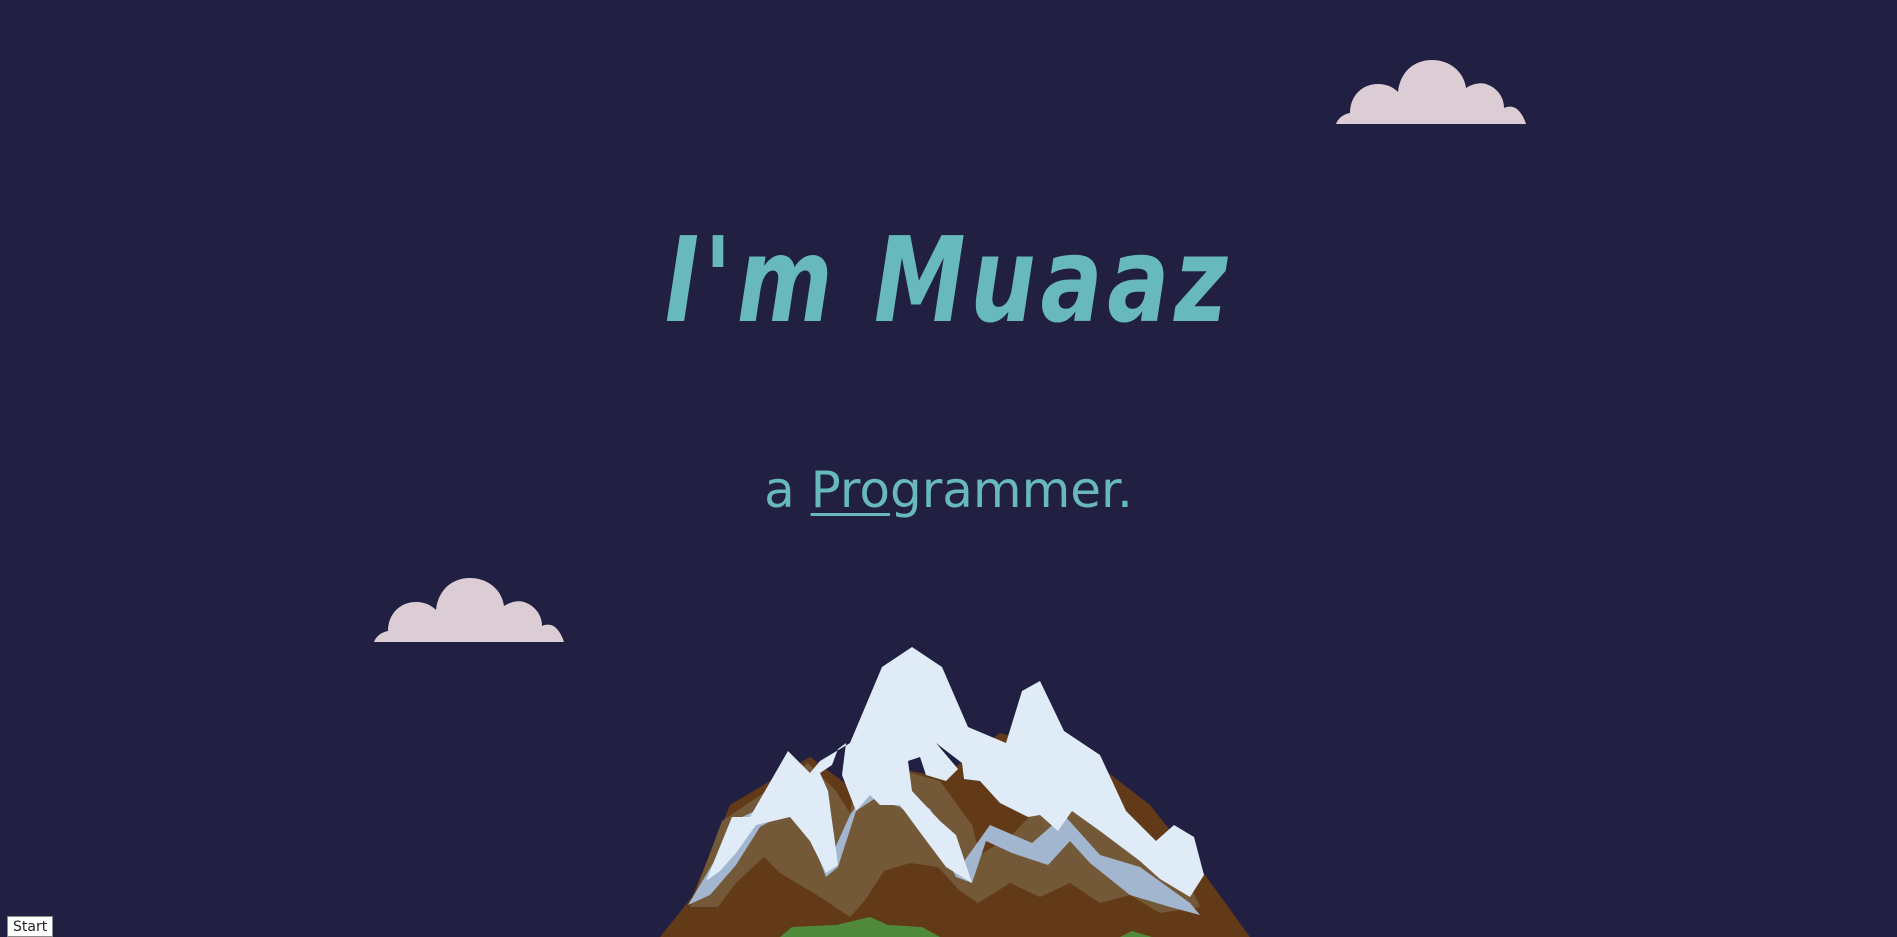 The height and width of the screenshot is (937, 1897). What do you see at coordinates (1011, 490) in the screenshot?
I see `subtitle-rest: grammer.` at bounding box center [1011, 490].